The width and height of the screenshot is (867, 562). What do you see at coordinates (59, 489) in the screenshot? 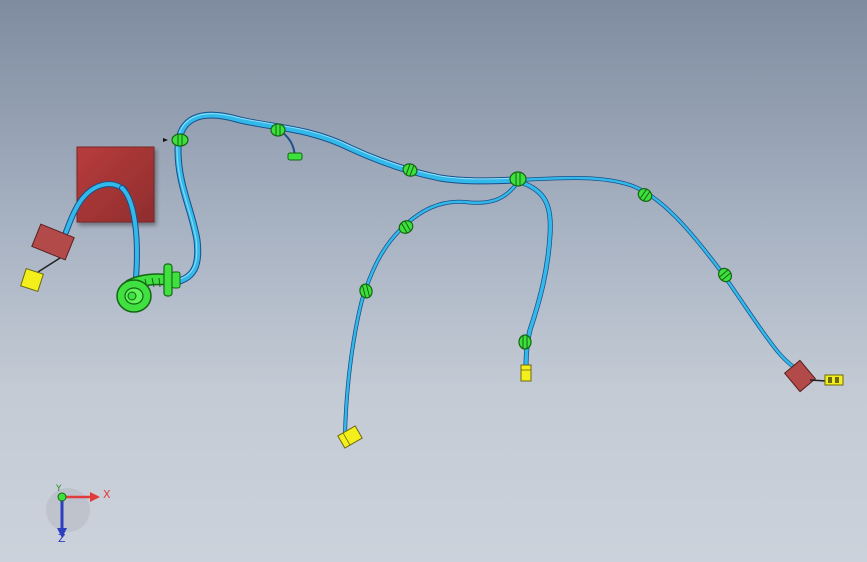
I see `y-axis-label: Y` at bounding box center [59, 489].